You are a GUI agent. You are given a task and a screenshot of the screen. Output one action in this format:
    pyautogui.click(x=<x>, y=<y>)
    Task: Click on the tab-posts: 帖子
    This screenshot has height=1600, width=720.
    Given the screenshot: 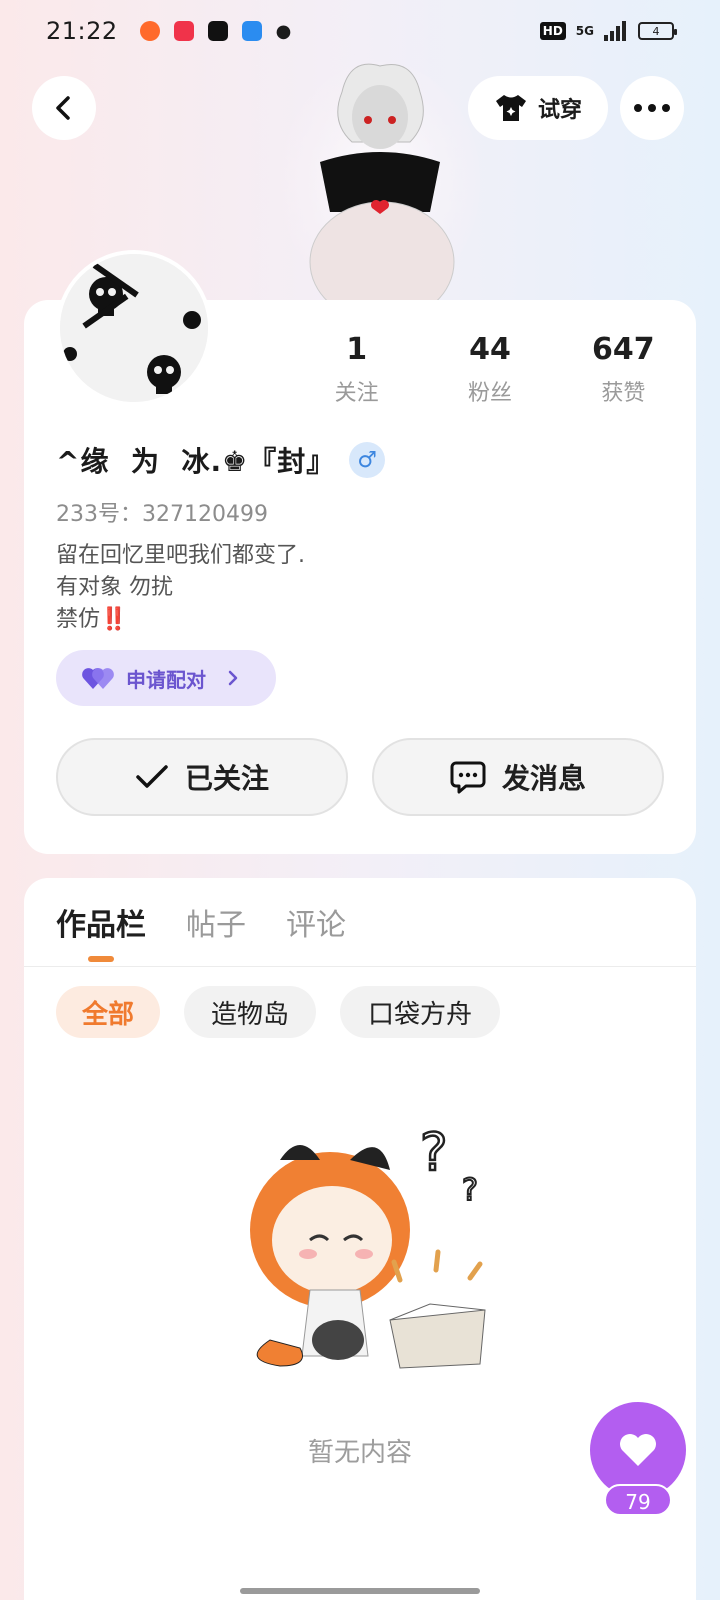 What is the action you would take?
    pyautogui.click(x=216, y=922)
    